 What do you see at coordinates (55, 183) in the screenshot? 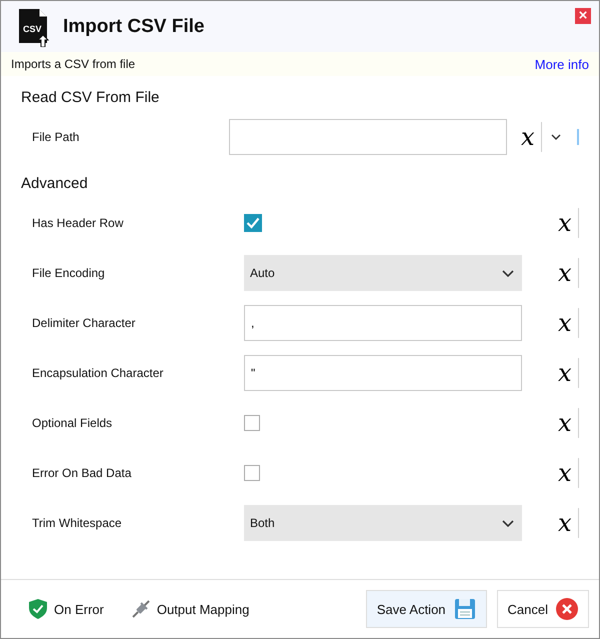
I see `section-title: Advanced` at bounding box center [55, 183].